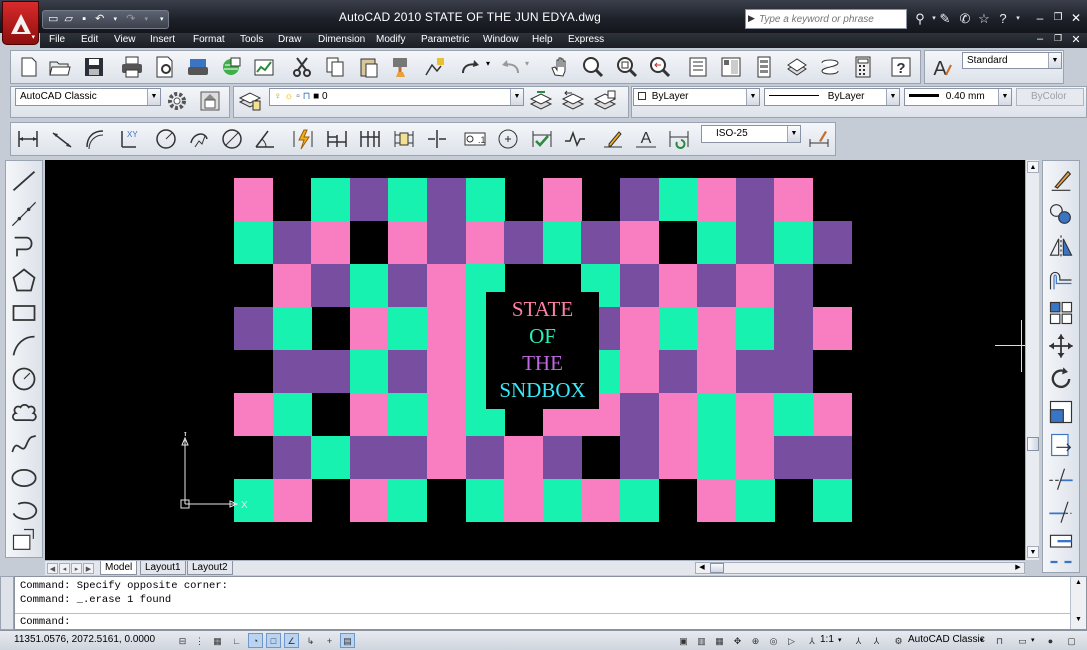  What do you see at coordinates (942, 67) in the screenshot?
I see `text-style-button: A` at bounding box center [942, 67].